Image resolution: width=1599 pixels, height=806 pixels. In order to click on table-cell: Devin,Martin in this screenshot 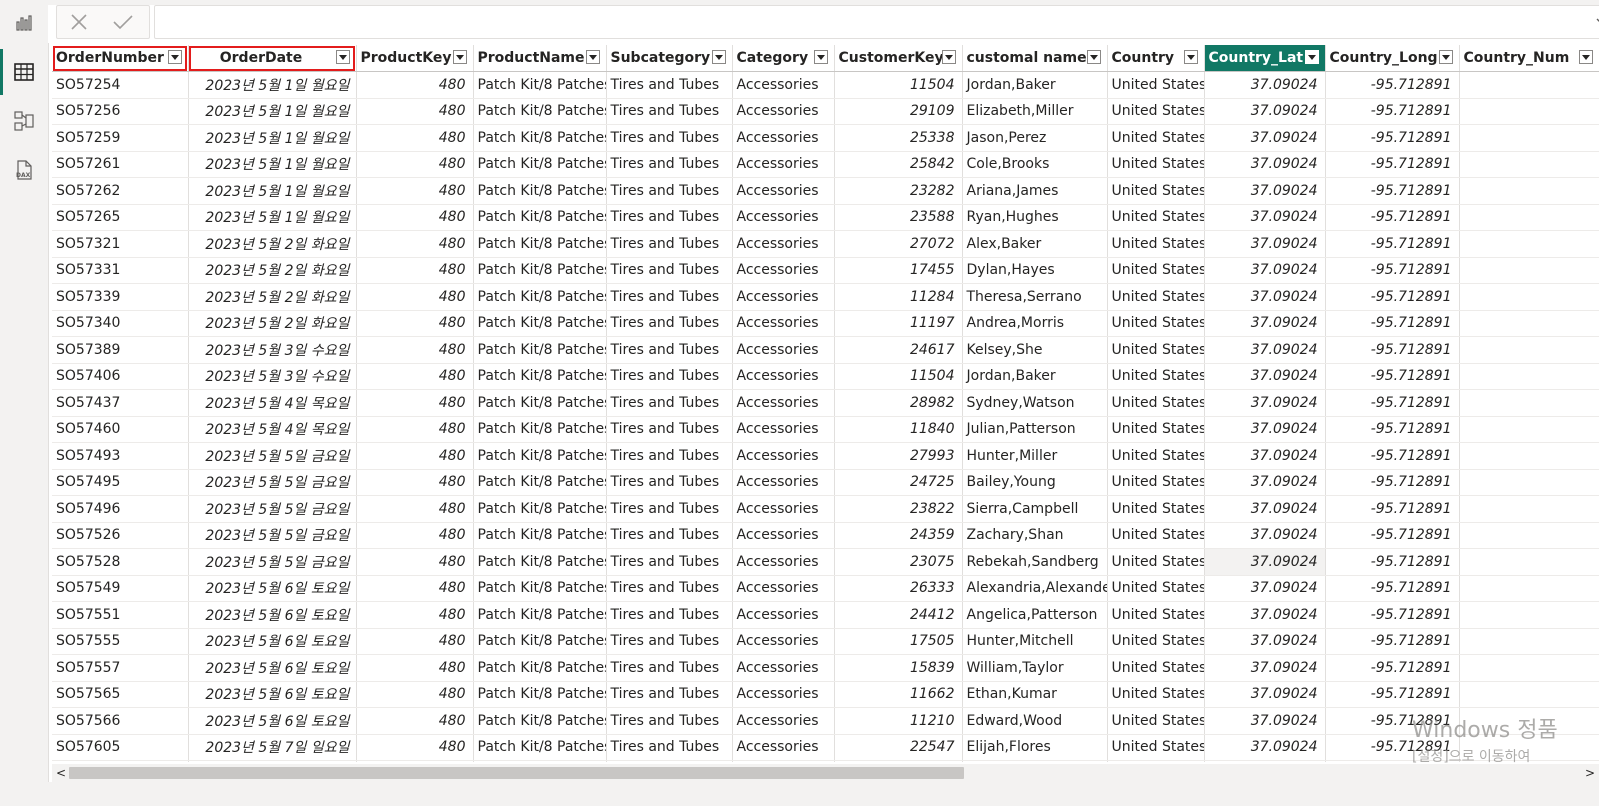, I will do `click(1035, 761)`.